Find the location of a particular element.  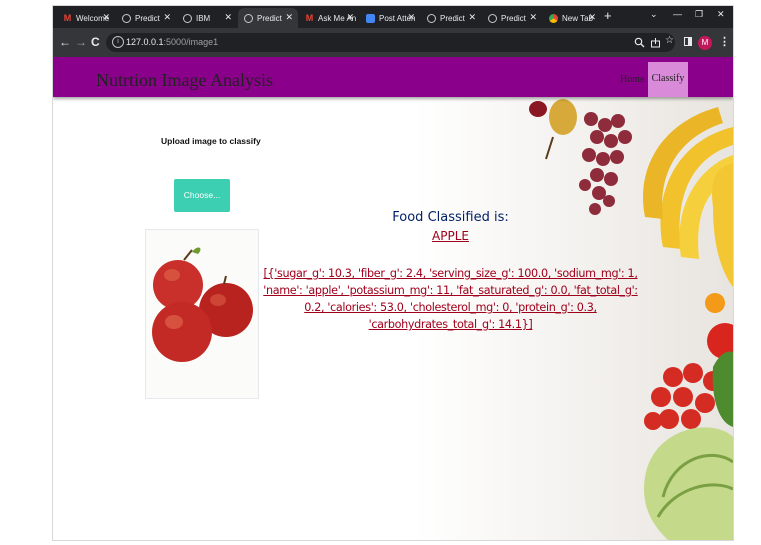

restore-icon: ❐ is located at coordinates (699, 14).